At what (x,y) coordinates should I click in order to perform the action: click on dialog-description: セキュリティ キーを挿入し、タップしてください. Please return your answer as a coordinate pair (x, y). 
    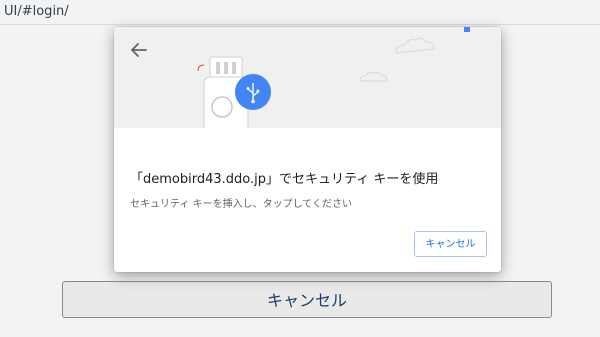
    Looking at the image, I should click on (241, 204).